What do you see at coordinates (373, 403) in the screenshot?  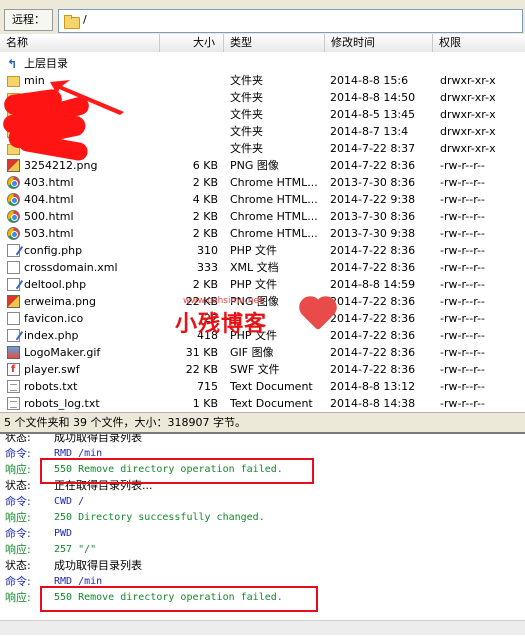 I see `file-modified: 2014-8-8 14:38` at bounding box center [373, 403].